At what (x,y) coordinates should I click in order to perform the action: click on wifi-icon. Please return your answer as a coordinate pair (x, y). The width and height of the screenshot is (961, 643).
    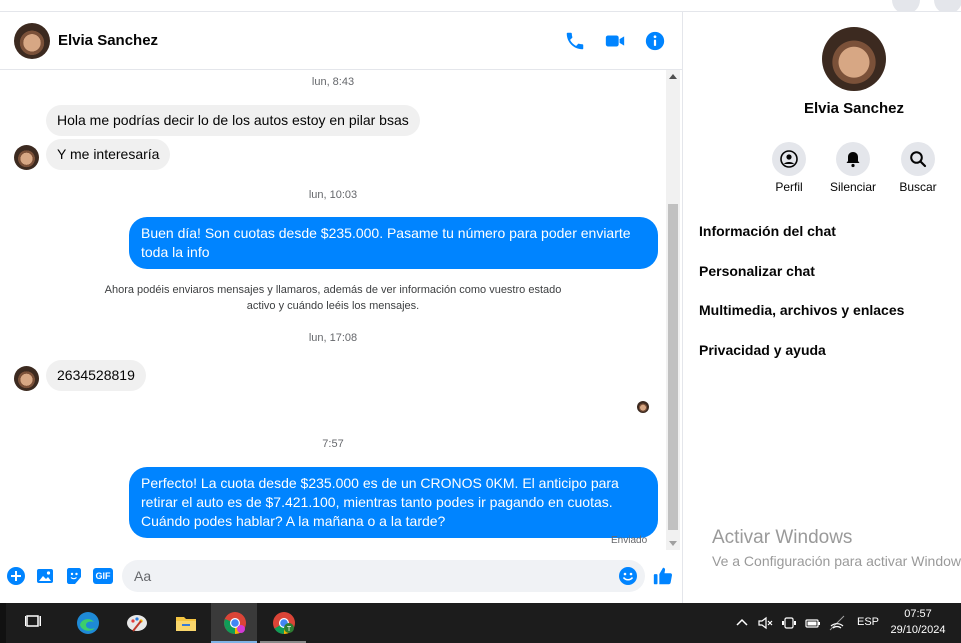
    Looking at the image, I should click on (837, 623).